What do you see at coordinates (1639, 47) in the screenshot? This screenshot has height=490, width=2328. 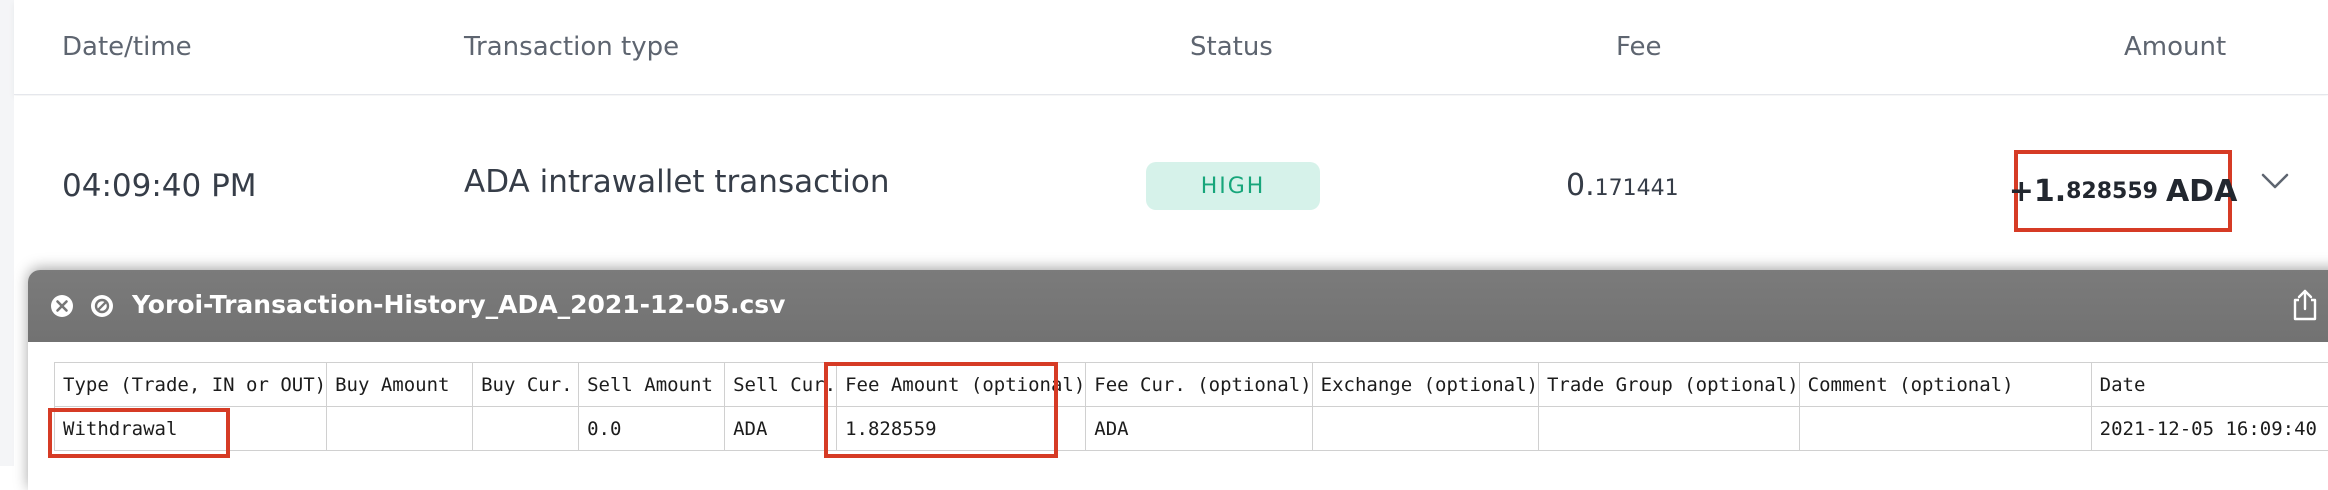 I see `header-fee: Fee` at bounding box center [1639, 47].